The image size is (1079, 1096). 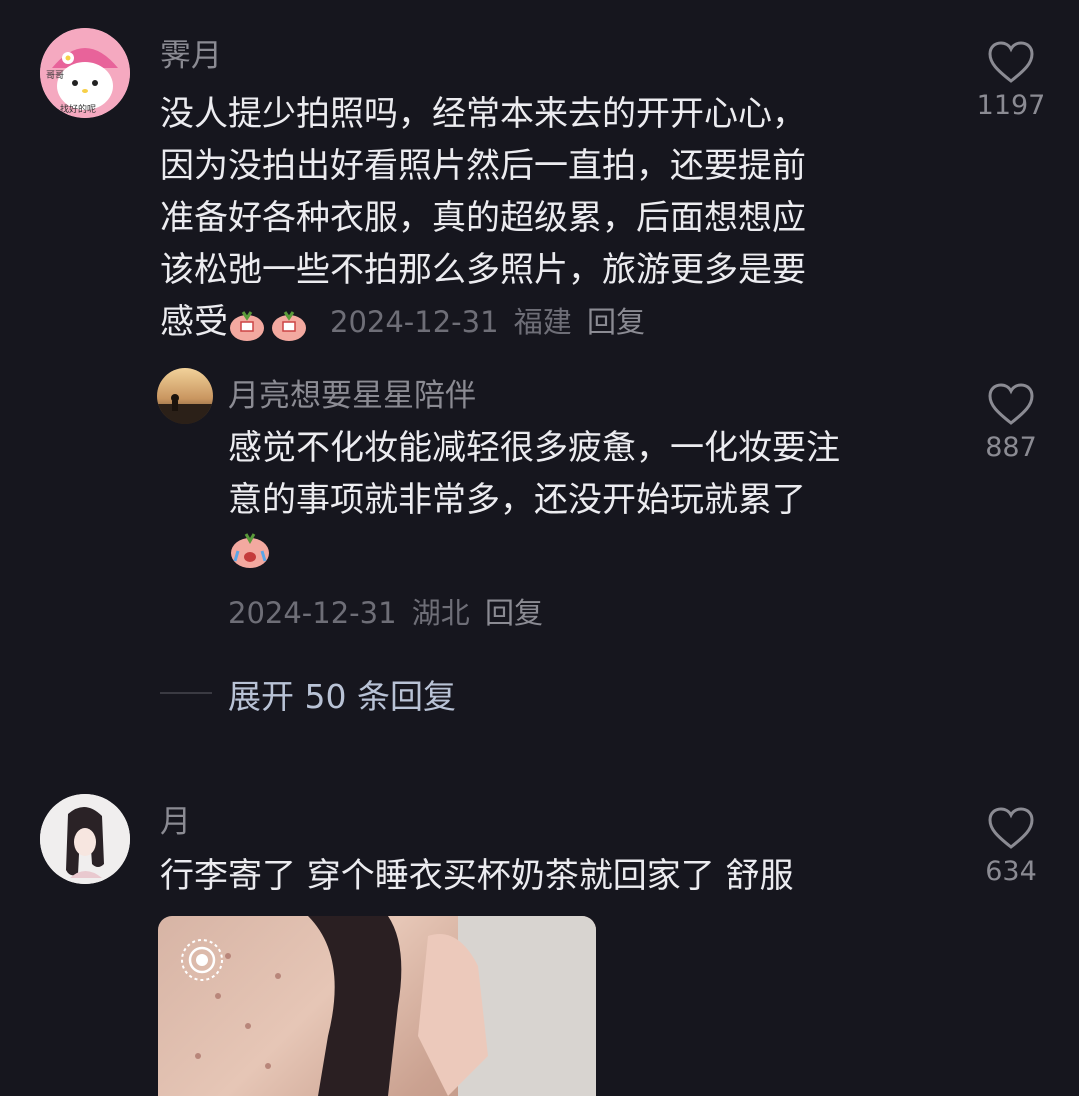 What do you see at coordinates (414, 322) in the screenshot?
I see `comment-date: 2024-12-31` at bounding box center [414, 322].